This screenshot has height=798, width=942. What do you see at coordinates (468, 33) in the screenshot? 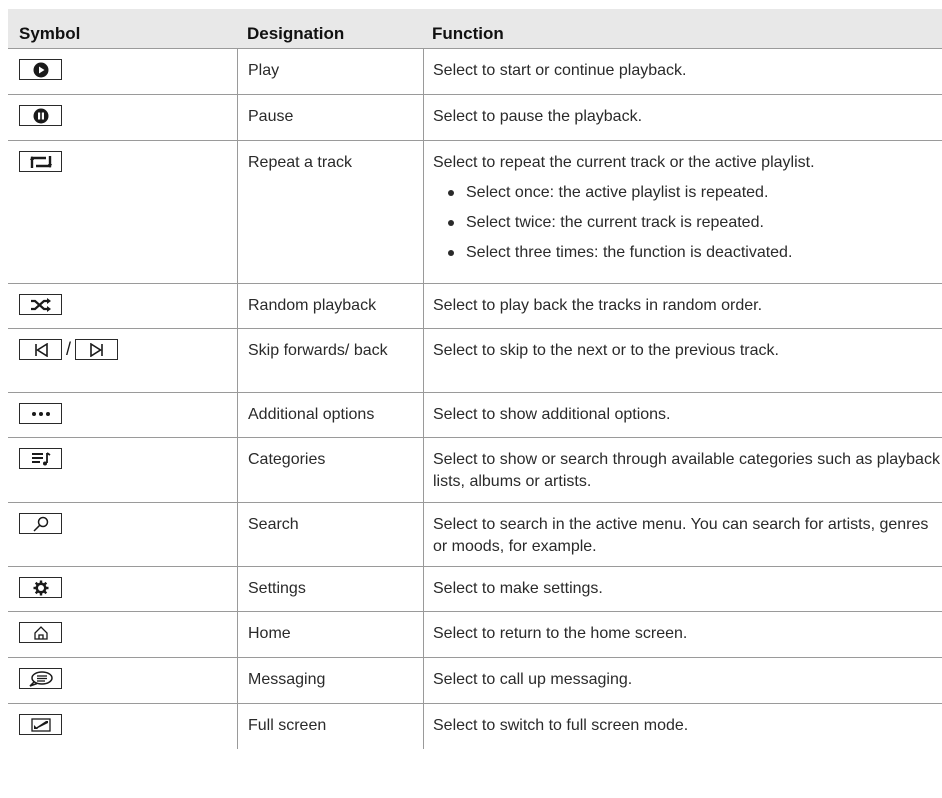
I see `header-function: Function` at bounding box center [468, 33].